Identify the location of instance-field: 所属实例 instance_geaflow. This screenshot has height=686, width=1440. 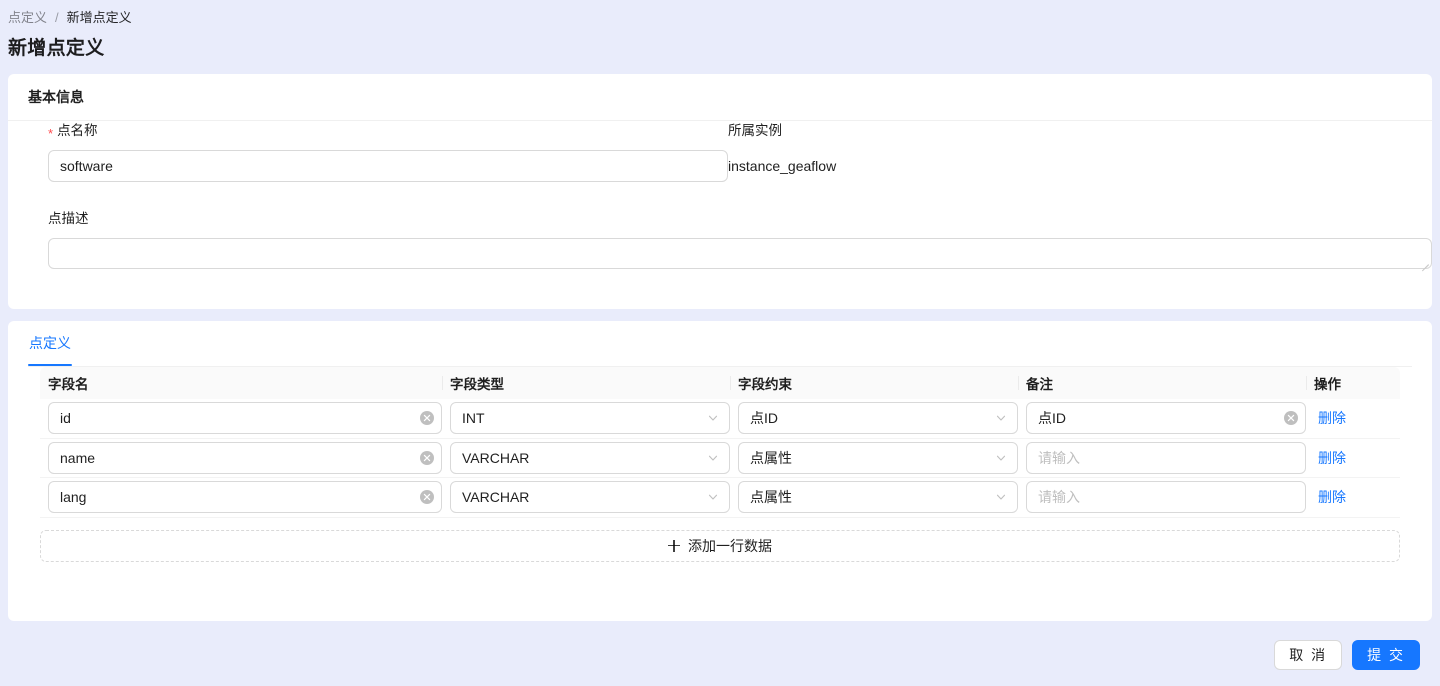
(1068, 151).